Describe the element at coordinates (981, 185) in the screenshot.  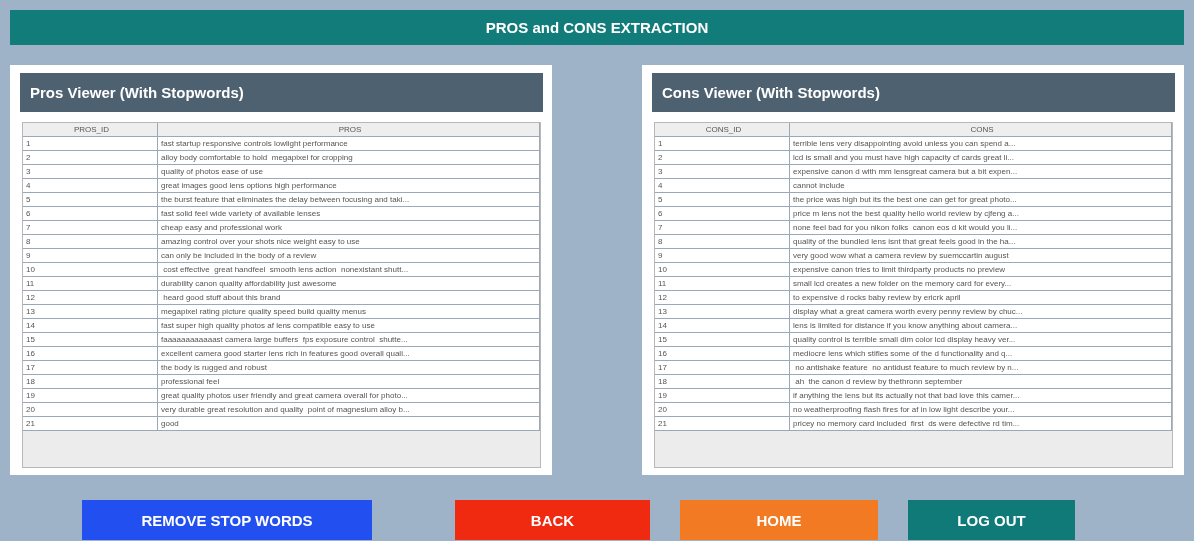
I see `table-cell: cannot include` at that location.